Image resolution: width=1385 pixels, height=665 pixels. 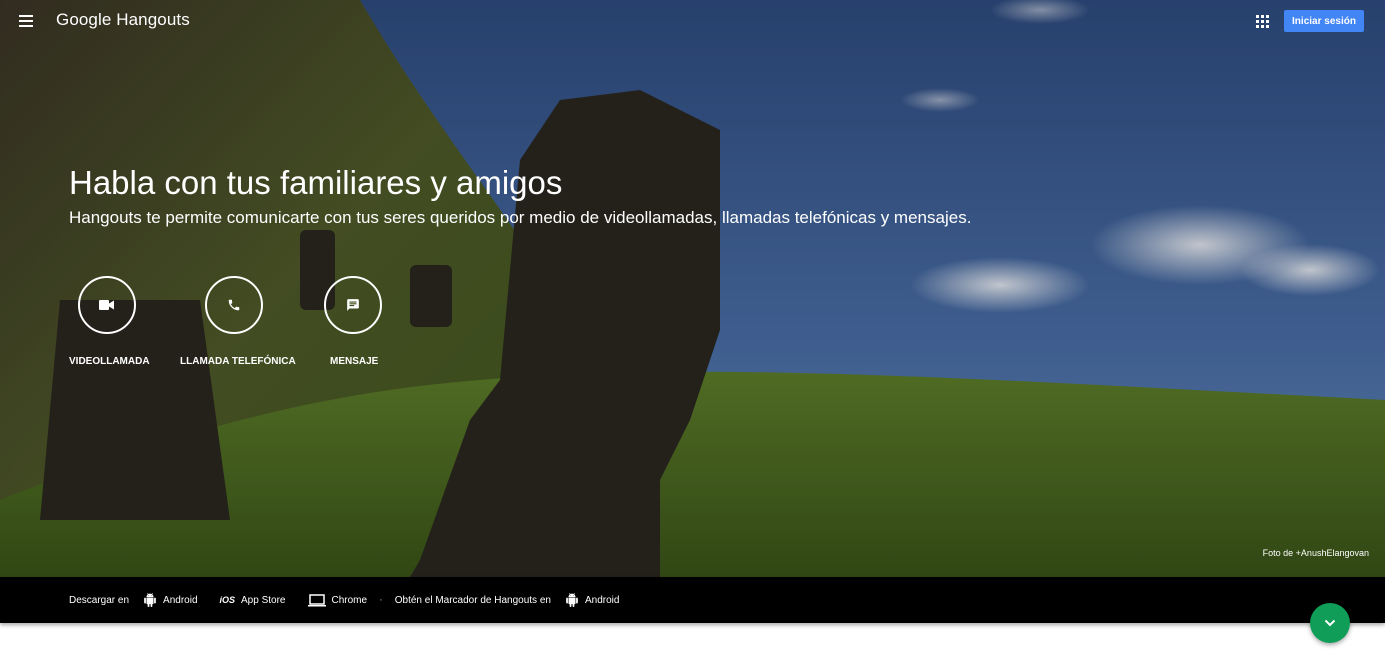 I want to click on app-store-download-link: iOS App Store, so click(x=253, y=600).